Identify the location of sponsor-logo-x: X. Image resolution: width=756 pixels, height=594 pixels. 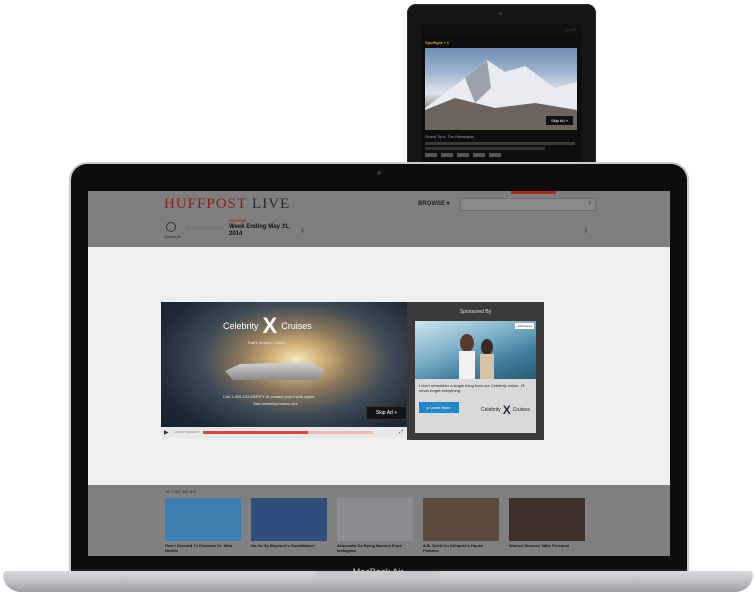
(506, 410).